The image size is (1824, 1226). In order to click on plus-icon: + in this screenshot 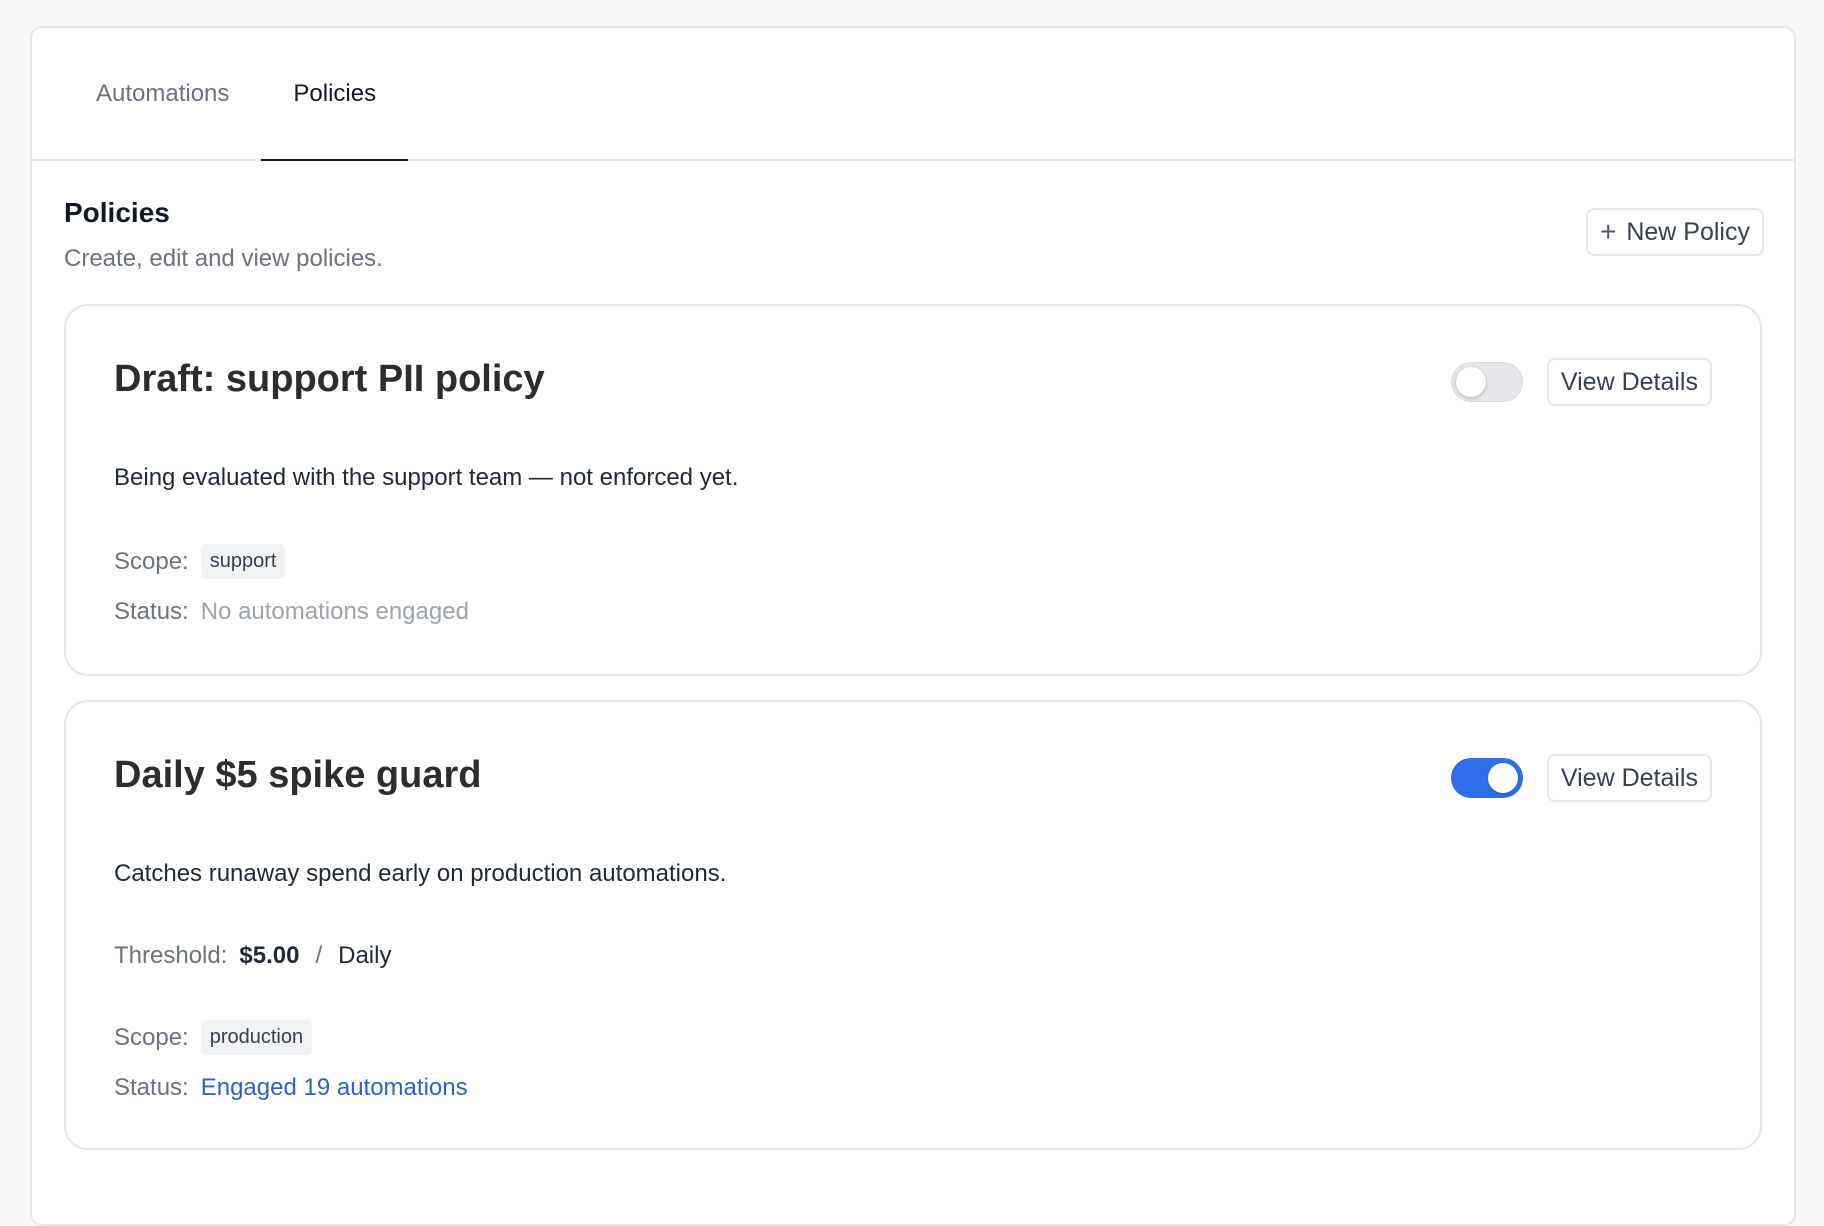, I will do `click(1608, 231)`.